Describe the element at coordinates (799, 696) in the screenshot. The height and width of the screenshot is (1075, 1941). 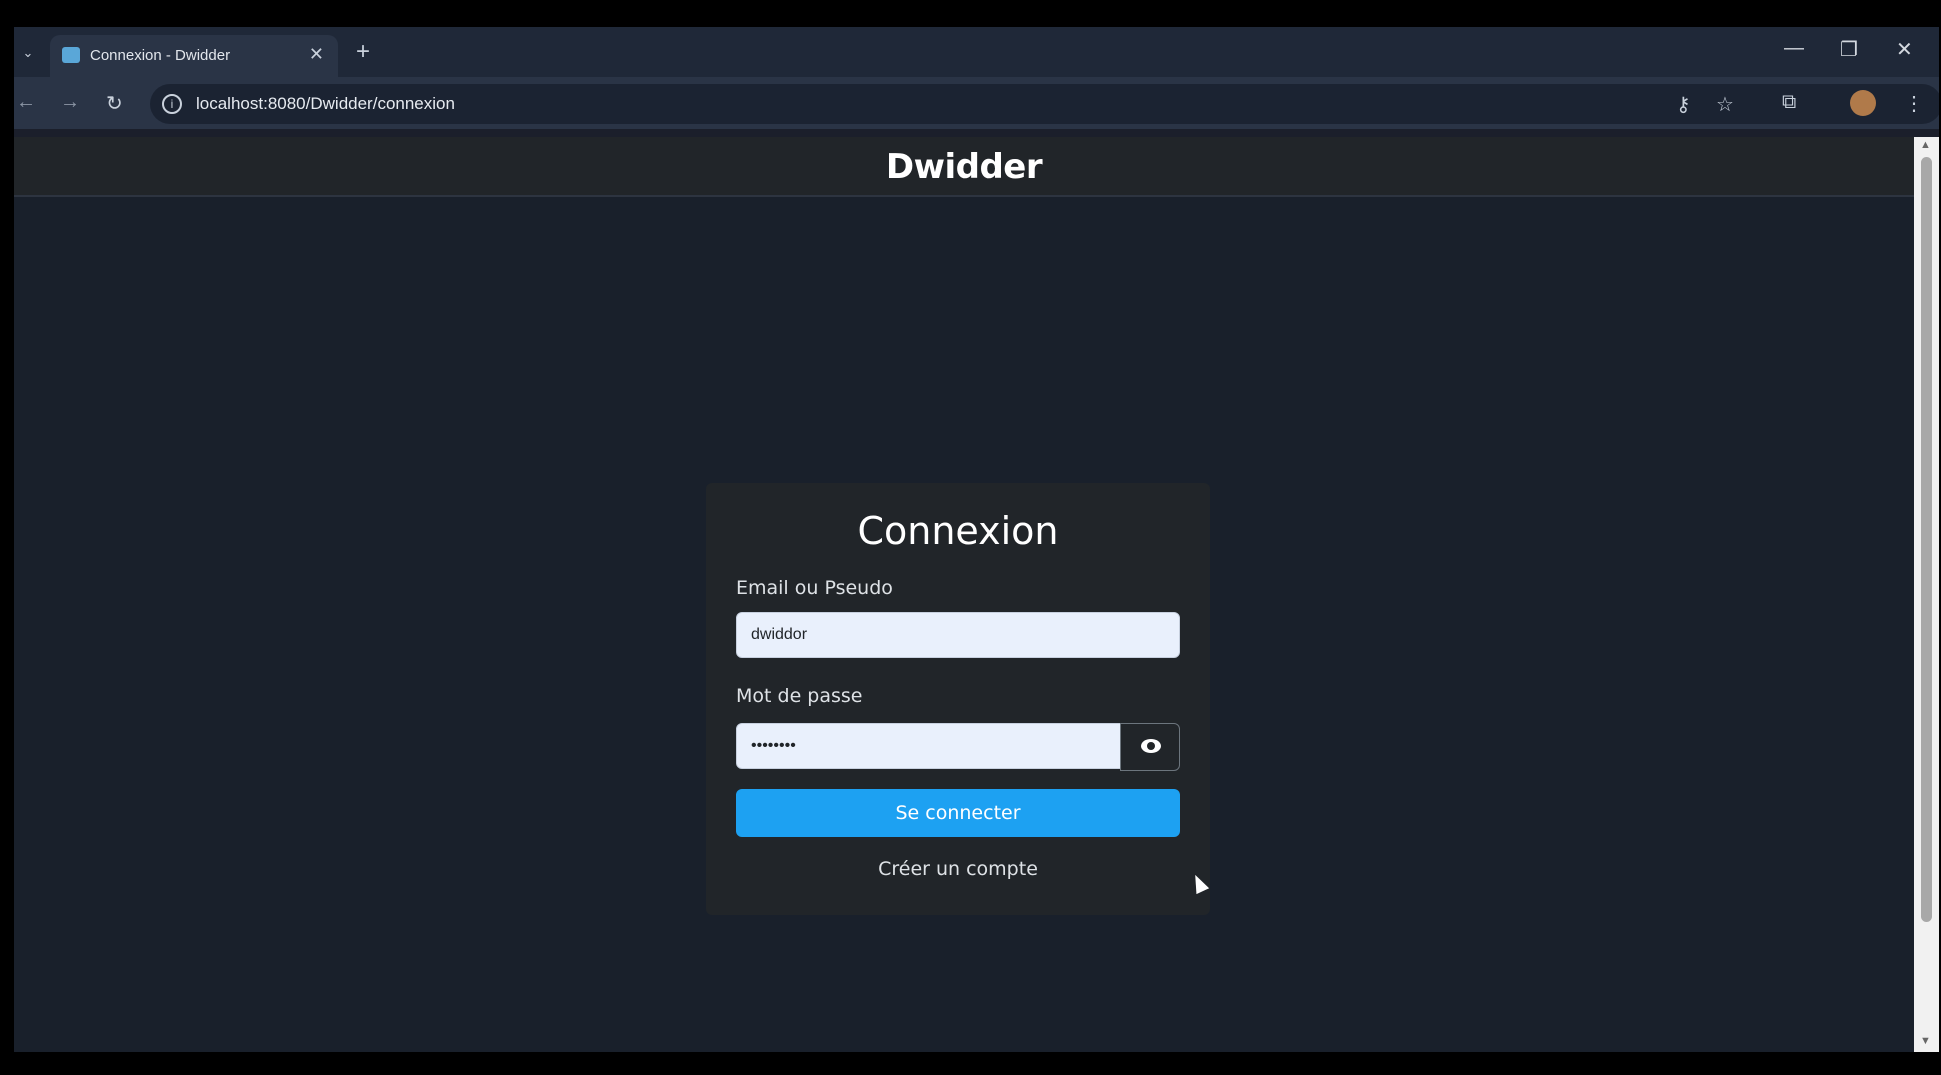
I see `password-label: Mot de passe` at that location.